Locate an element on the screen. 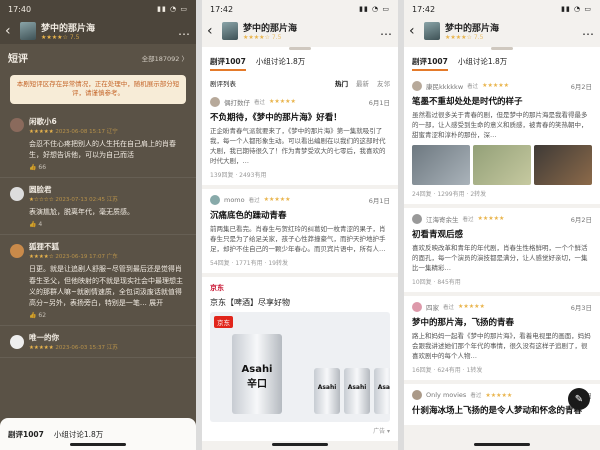  card-title: 什刹海冰场上飞扬的是令人梦动和怀念的青春 is located at coordinates (502, 410).